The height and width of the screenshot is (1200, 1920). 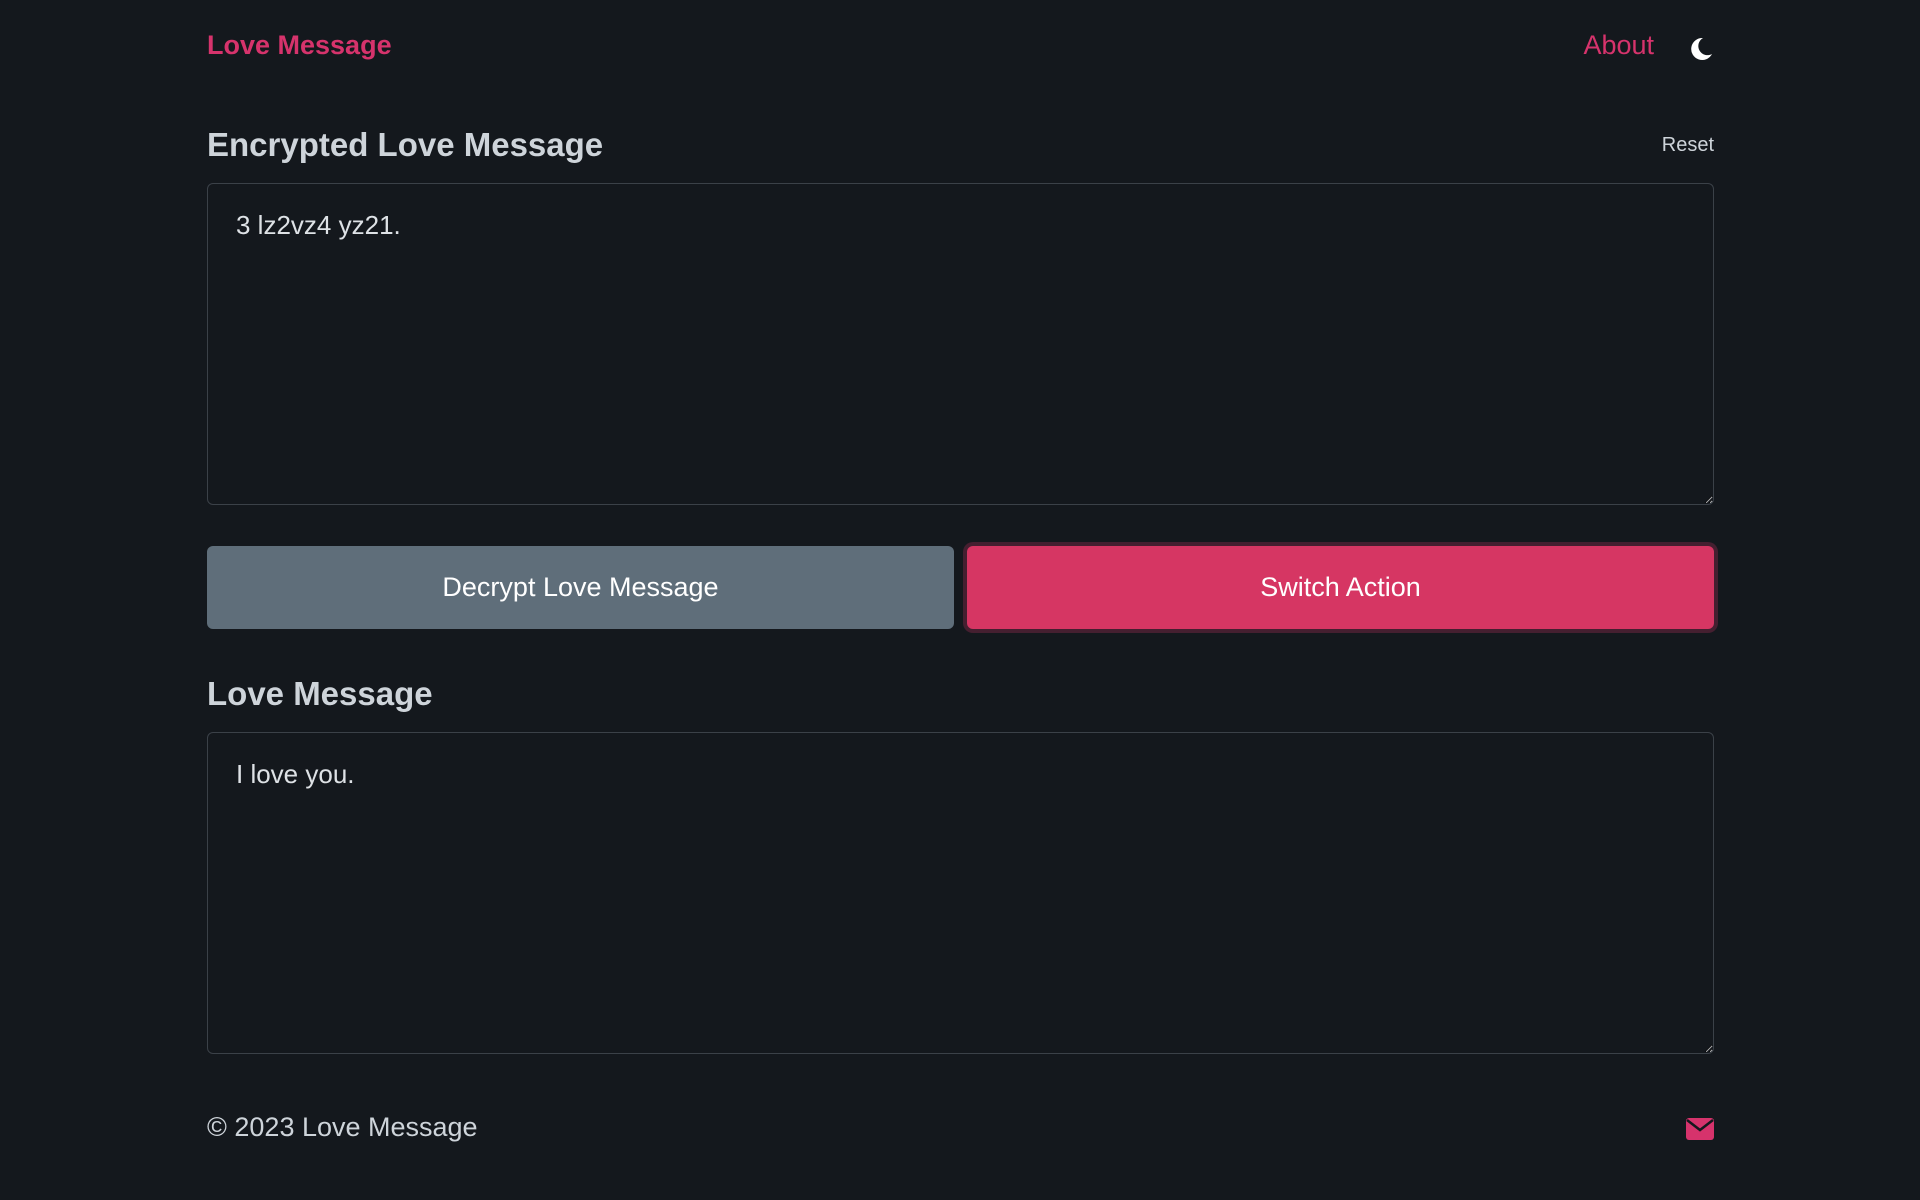 I want to click on encrypted-message-heading: Encrypted Love Message, so click(x=405, y=144).